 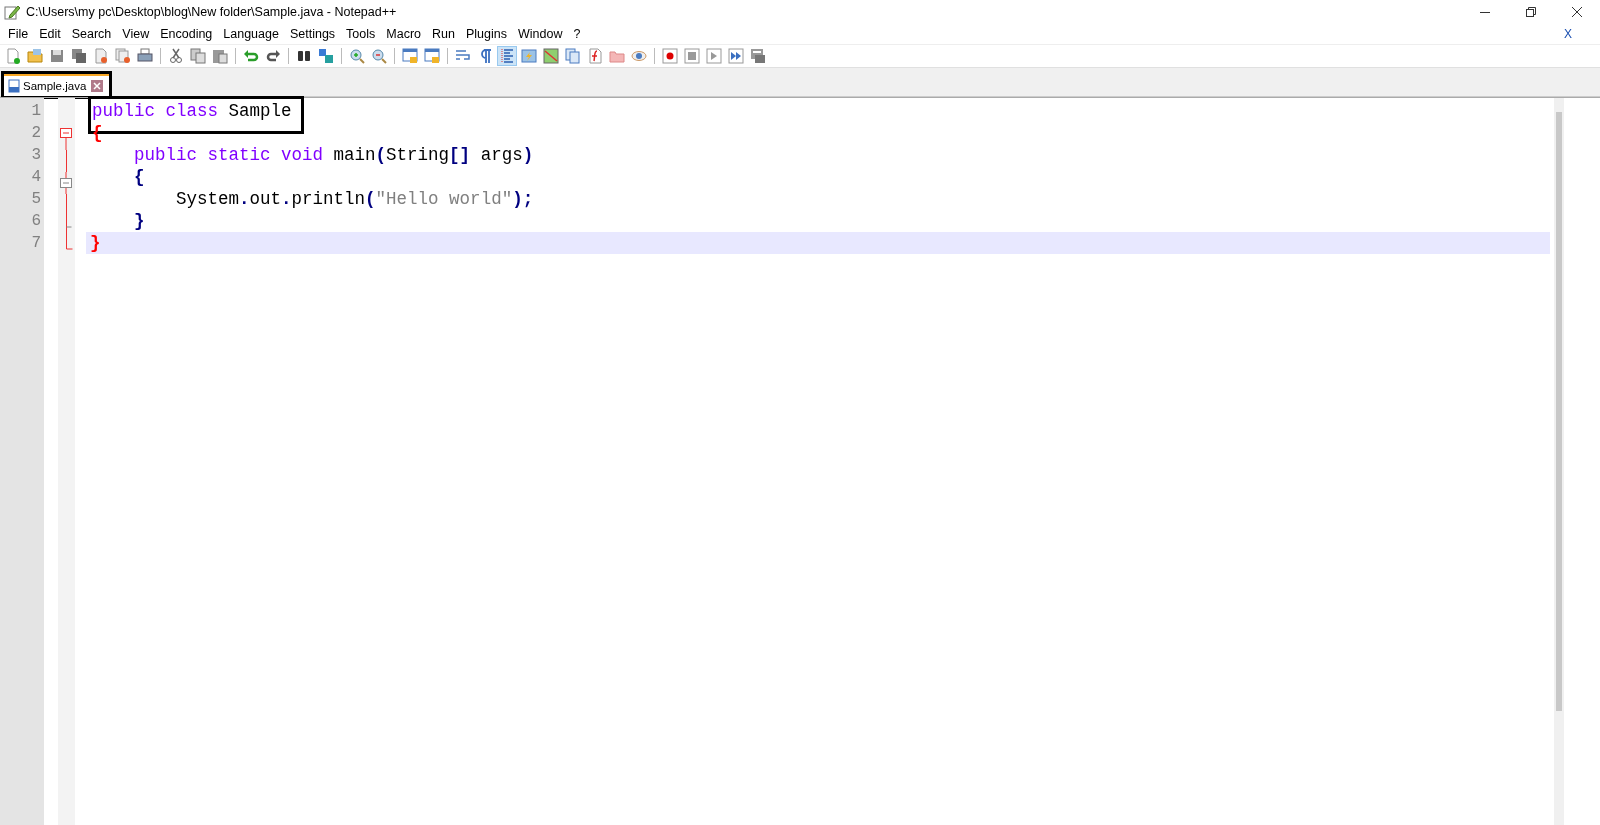 What do you see at coordinates (576, 34) in the screenshot?
I see `menu-item: ?` at bounding box center [576, 34].